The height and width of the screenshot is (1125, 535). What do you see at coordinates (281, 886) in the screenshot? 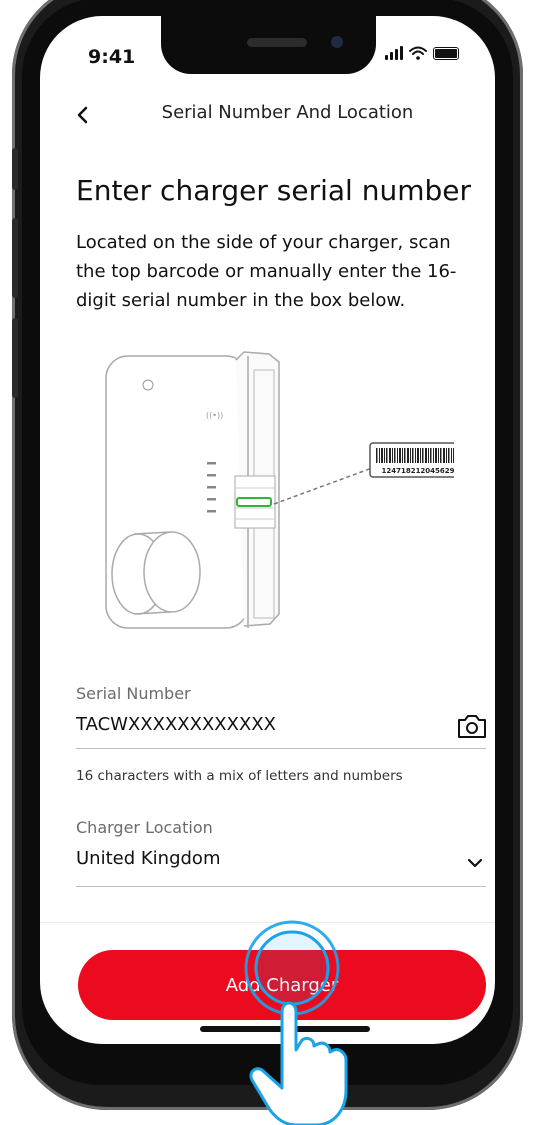
I see `charger-location-underline` at bounding box center [281, 886].